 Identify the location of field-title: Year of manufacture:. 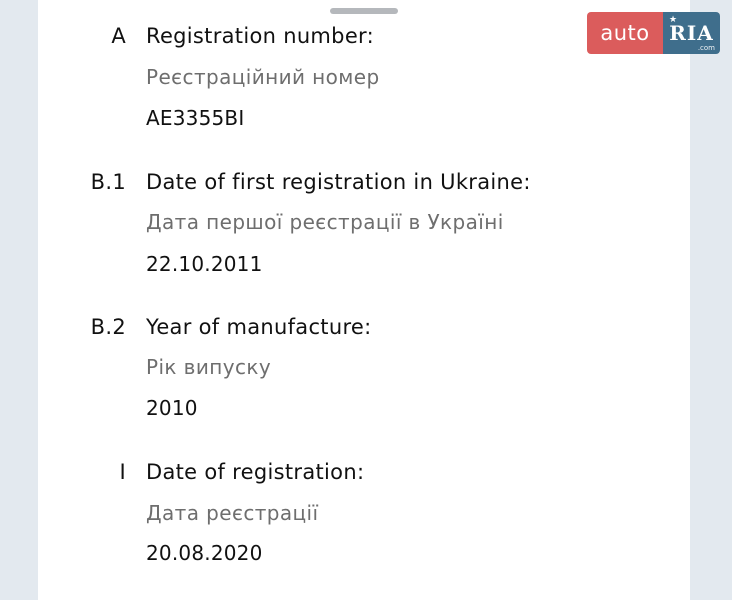
(259, 327).